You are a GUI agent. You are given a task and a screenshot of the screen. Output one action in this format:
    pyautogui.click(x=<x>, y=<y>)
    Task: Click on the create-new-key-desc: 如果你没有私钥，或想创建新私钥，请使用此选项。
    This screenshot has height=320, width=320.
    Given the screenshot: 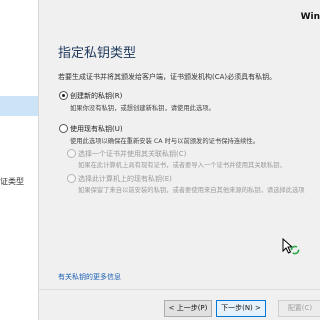 What is the action you would take?
    pyautogui.click(x=142, y=108)
    